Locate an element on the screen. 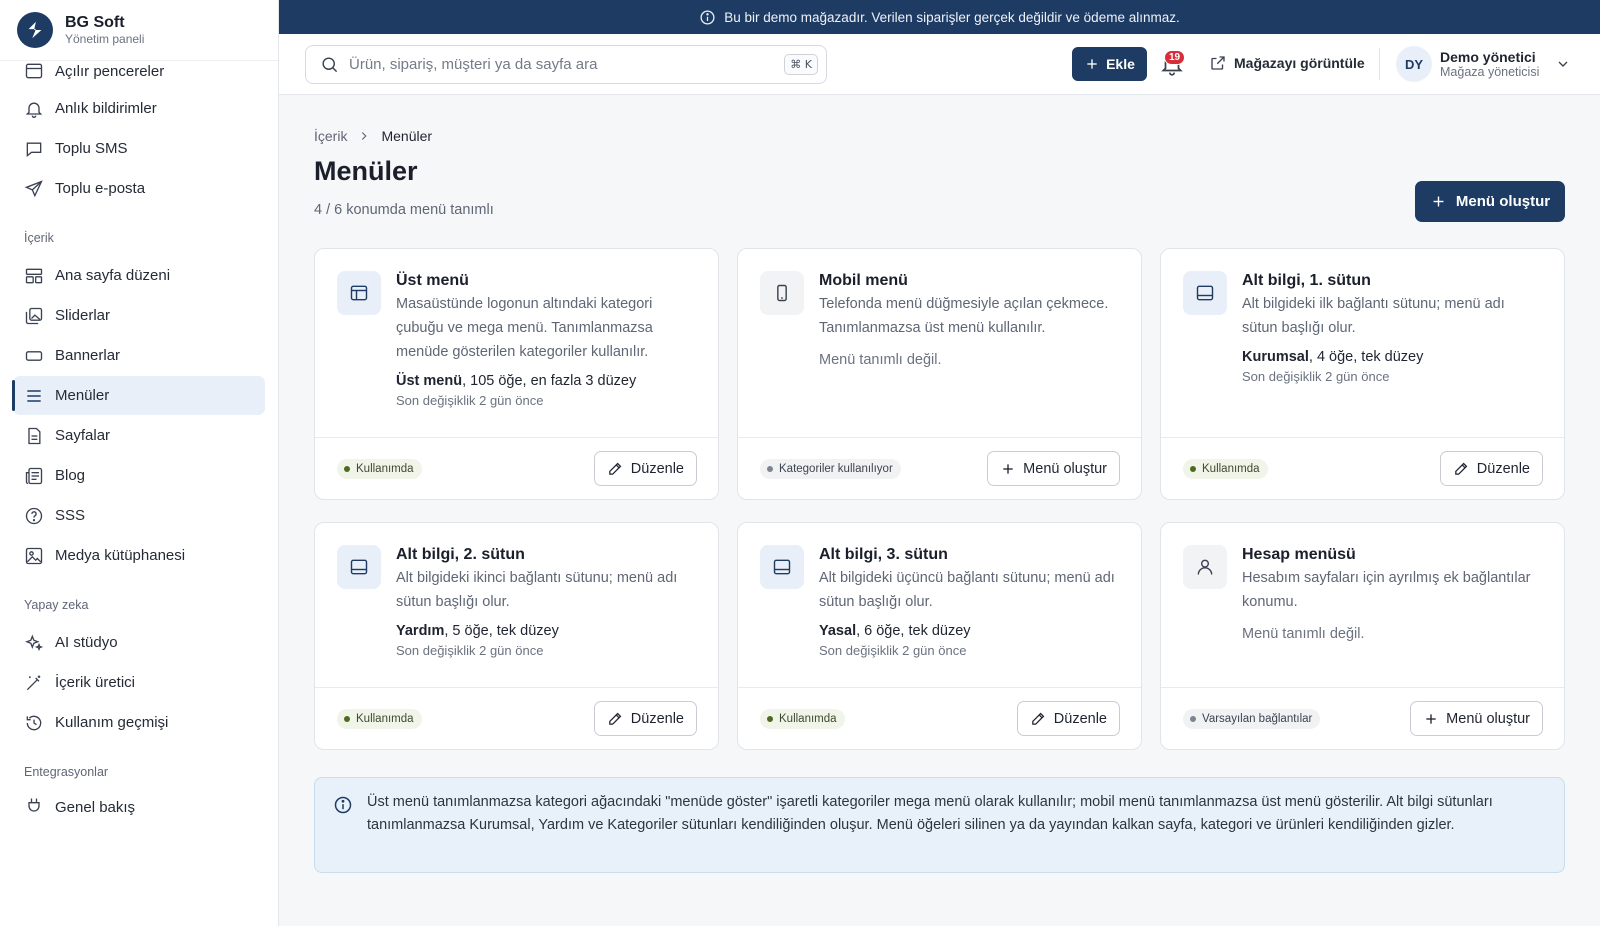 Image resolution: width=1600 pixels, height=926 pixels. card-menu-detail: , 4 öğe, tek düzey is located at coordinates (1366, 357).